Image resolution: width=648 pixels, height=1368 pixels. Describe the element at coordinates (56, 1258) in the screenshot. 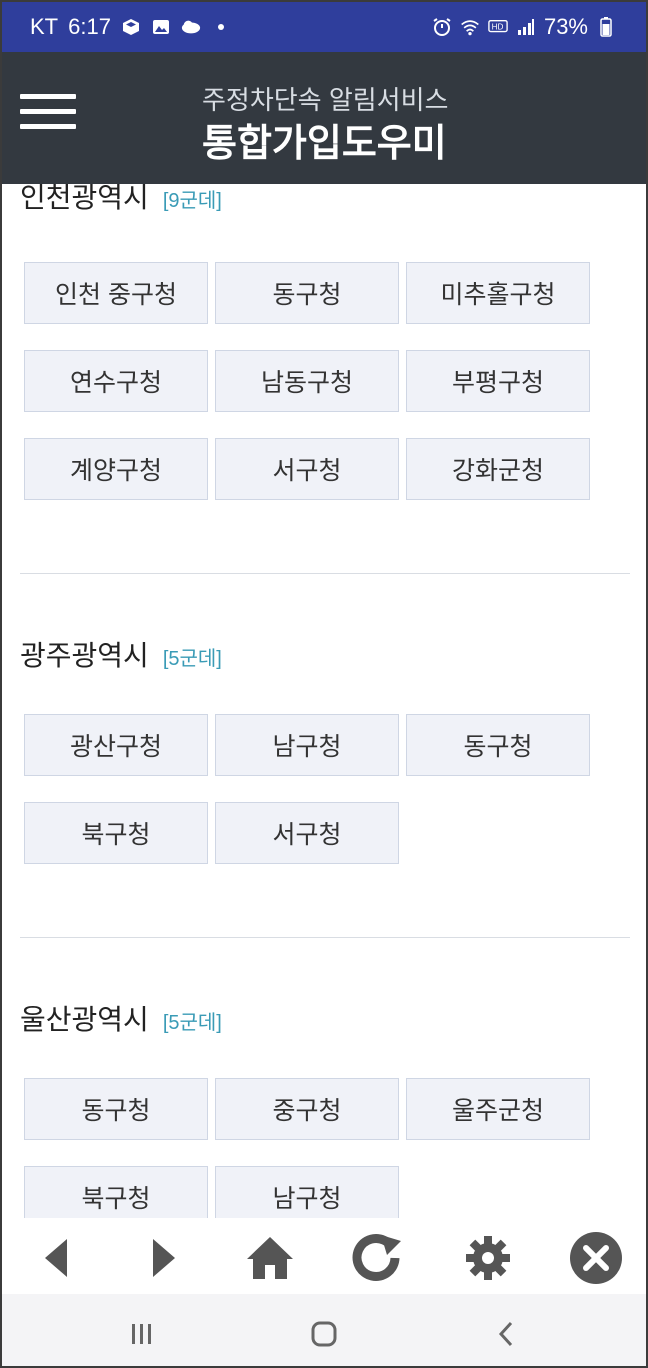

I see `back-arrow-icon` at that location.